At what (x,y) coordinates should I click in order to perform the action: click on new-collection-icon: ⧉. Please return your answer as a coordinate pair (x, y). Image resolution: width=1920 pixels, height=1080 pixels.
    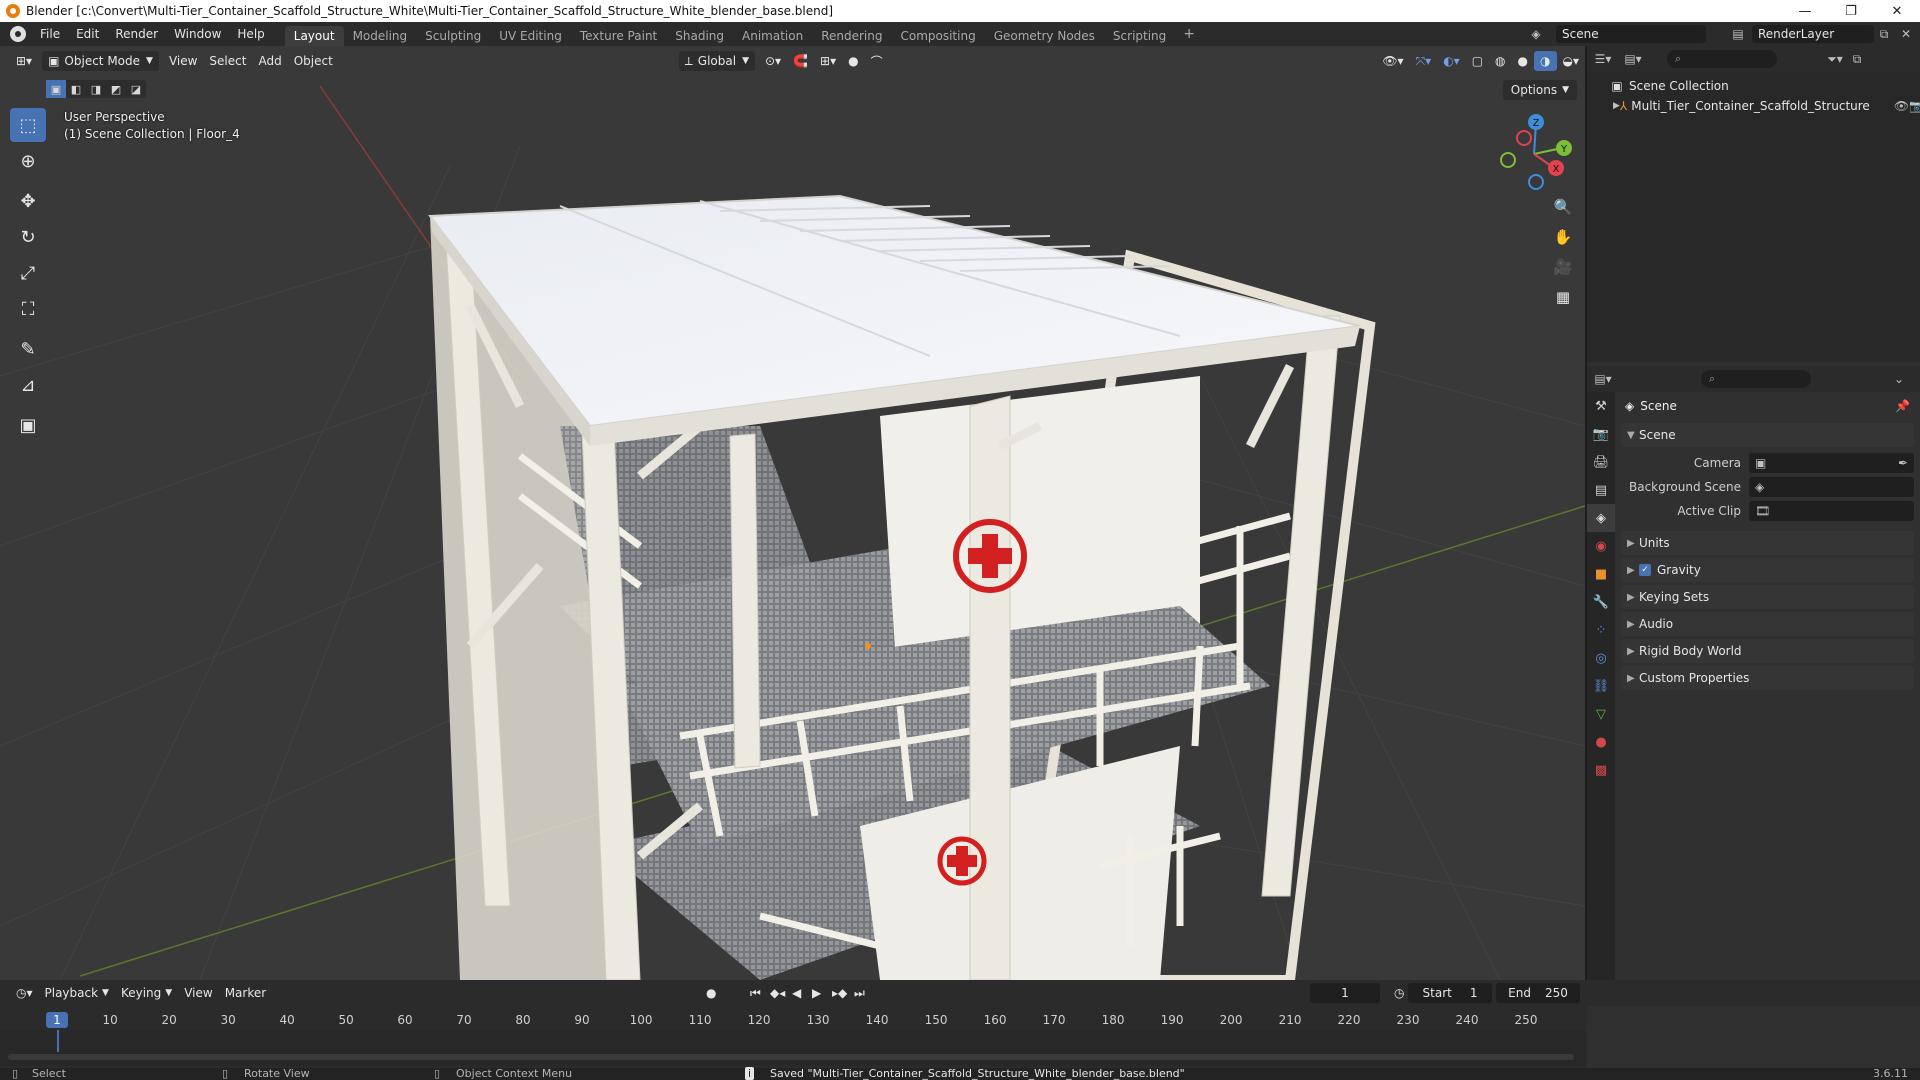
    Looking at the image, I should click on (1857, 59).